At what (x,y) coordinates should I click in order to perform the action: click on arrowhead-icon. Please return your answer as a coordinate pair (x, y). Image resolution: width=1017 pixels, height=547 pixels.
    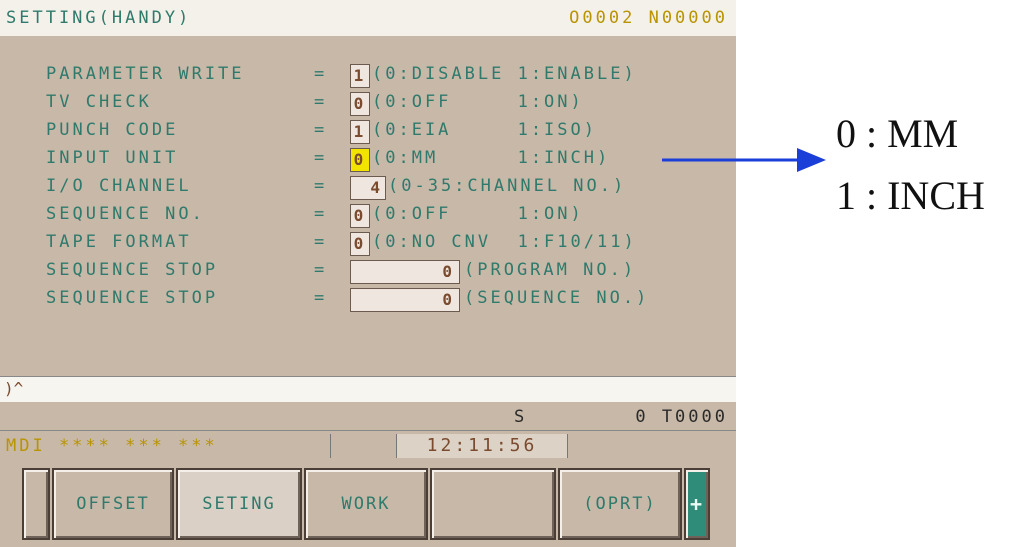
    Looking at the image, I should click on (811, 160).